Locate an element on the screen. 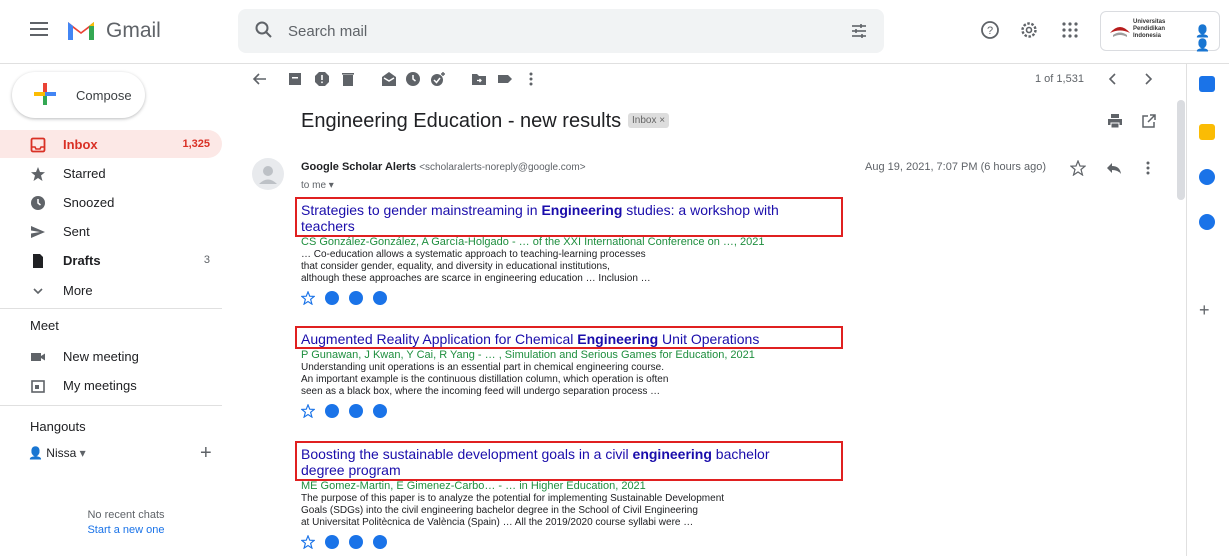  main-menu-icon is located at coordinates (39, 29).